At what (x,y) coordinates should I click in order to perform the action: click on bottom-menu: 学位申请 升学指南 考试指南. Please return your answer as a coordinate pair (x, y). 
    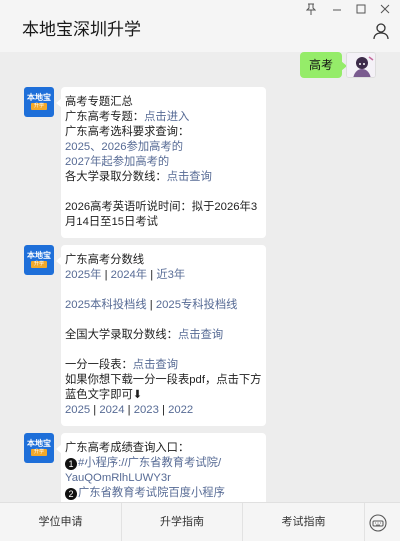
    Looking at the image, I should click on (200, 521).